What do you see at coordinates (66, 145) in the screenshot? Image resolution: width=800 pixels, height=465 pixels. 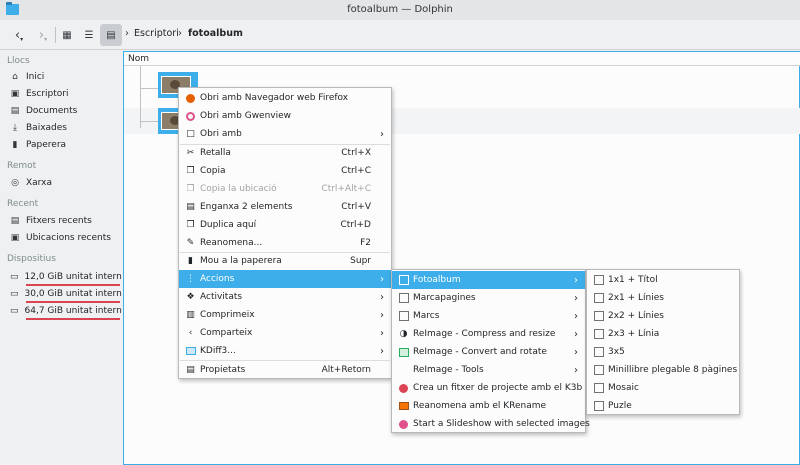 I see `sidebar-item-trash: ▮ Paperera` at bounding box center [66, 145].